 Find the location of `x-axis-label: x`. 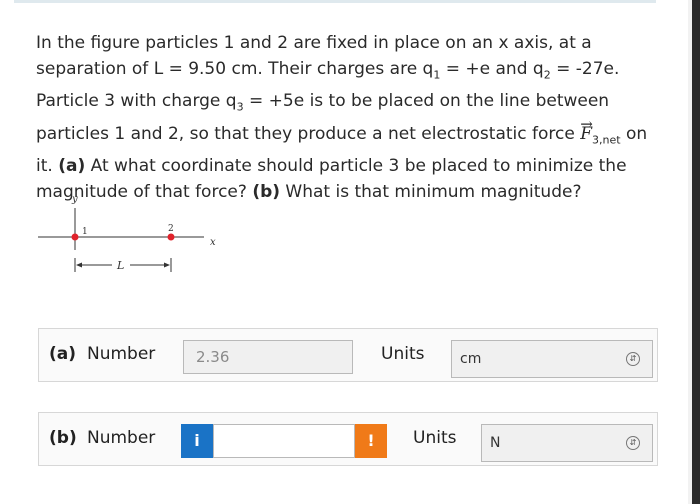

x-axis-label: x is located at coordinates (213, 242).